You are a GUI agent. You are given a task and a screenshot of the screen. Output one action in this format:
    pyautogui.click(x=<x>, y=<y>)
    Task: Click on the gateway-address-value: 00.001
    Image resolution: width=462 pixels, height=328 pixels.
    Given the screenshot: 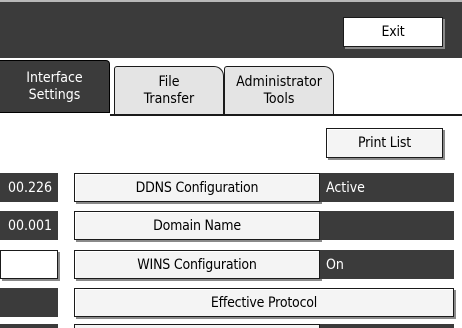 What is the action you would take?
    pyautogui.click(x=29, y=225)
    